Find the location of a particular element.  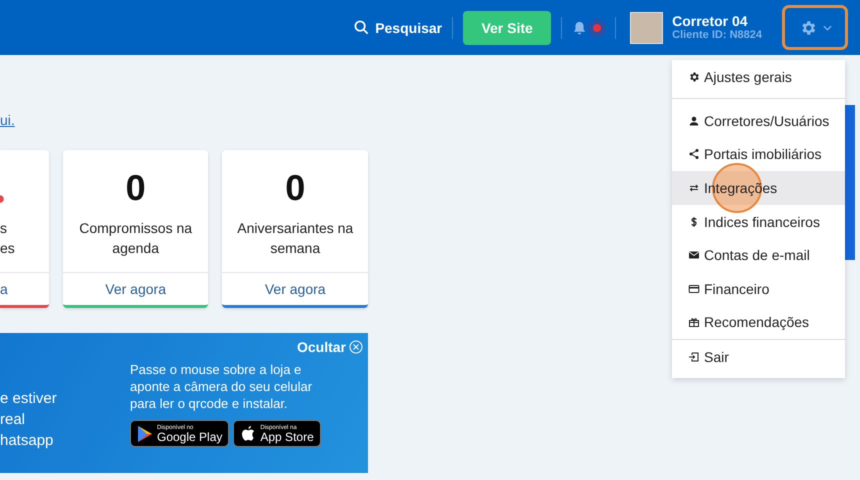

banner-text: e estiver real hatsapp is located at coordinates (29, 420).